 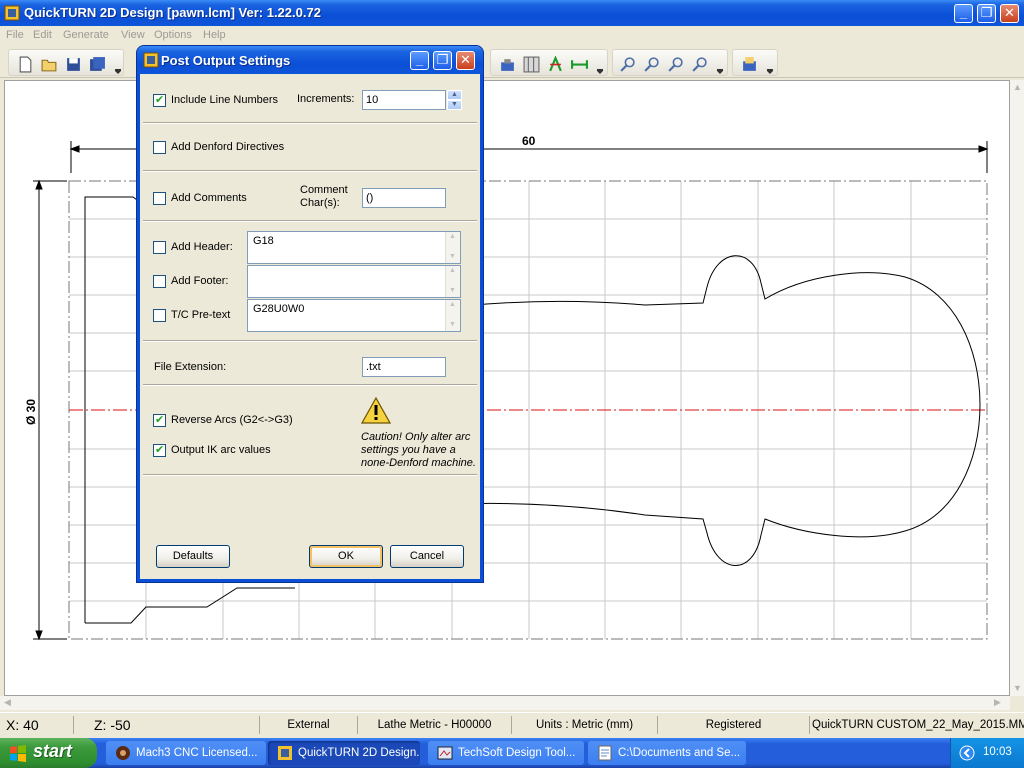 What do you see at coordinates (416, 437) in the screenshot?
I see `caution-text-line-1: Caution! Only alter arc` at bounding box center [416, 437].